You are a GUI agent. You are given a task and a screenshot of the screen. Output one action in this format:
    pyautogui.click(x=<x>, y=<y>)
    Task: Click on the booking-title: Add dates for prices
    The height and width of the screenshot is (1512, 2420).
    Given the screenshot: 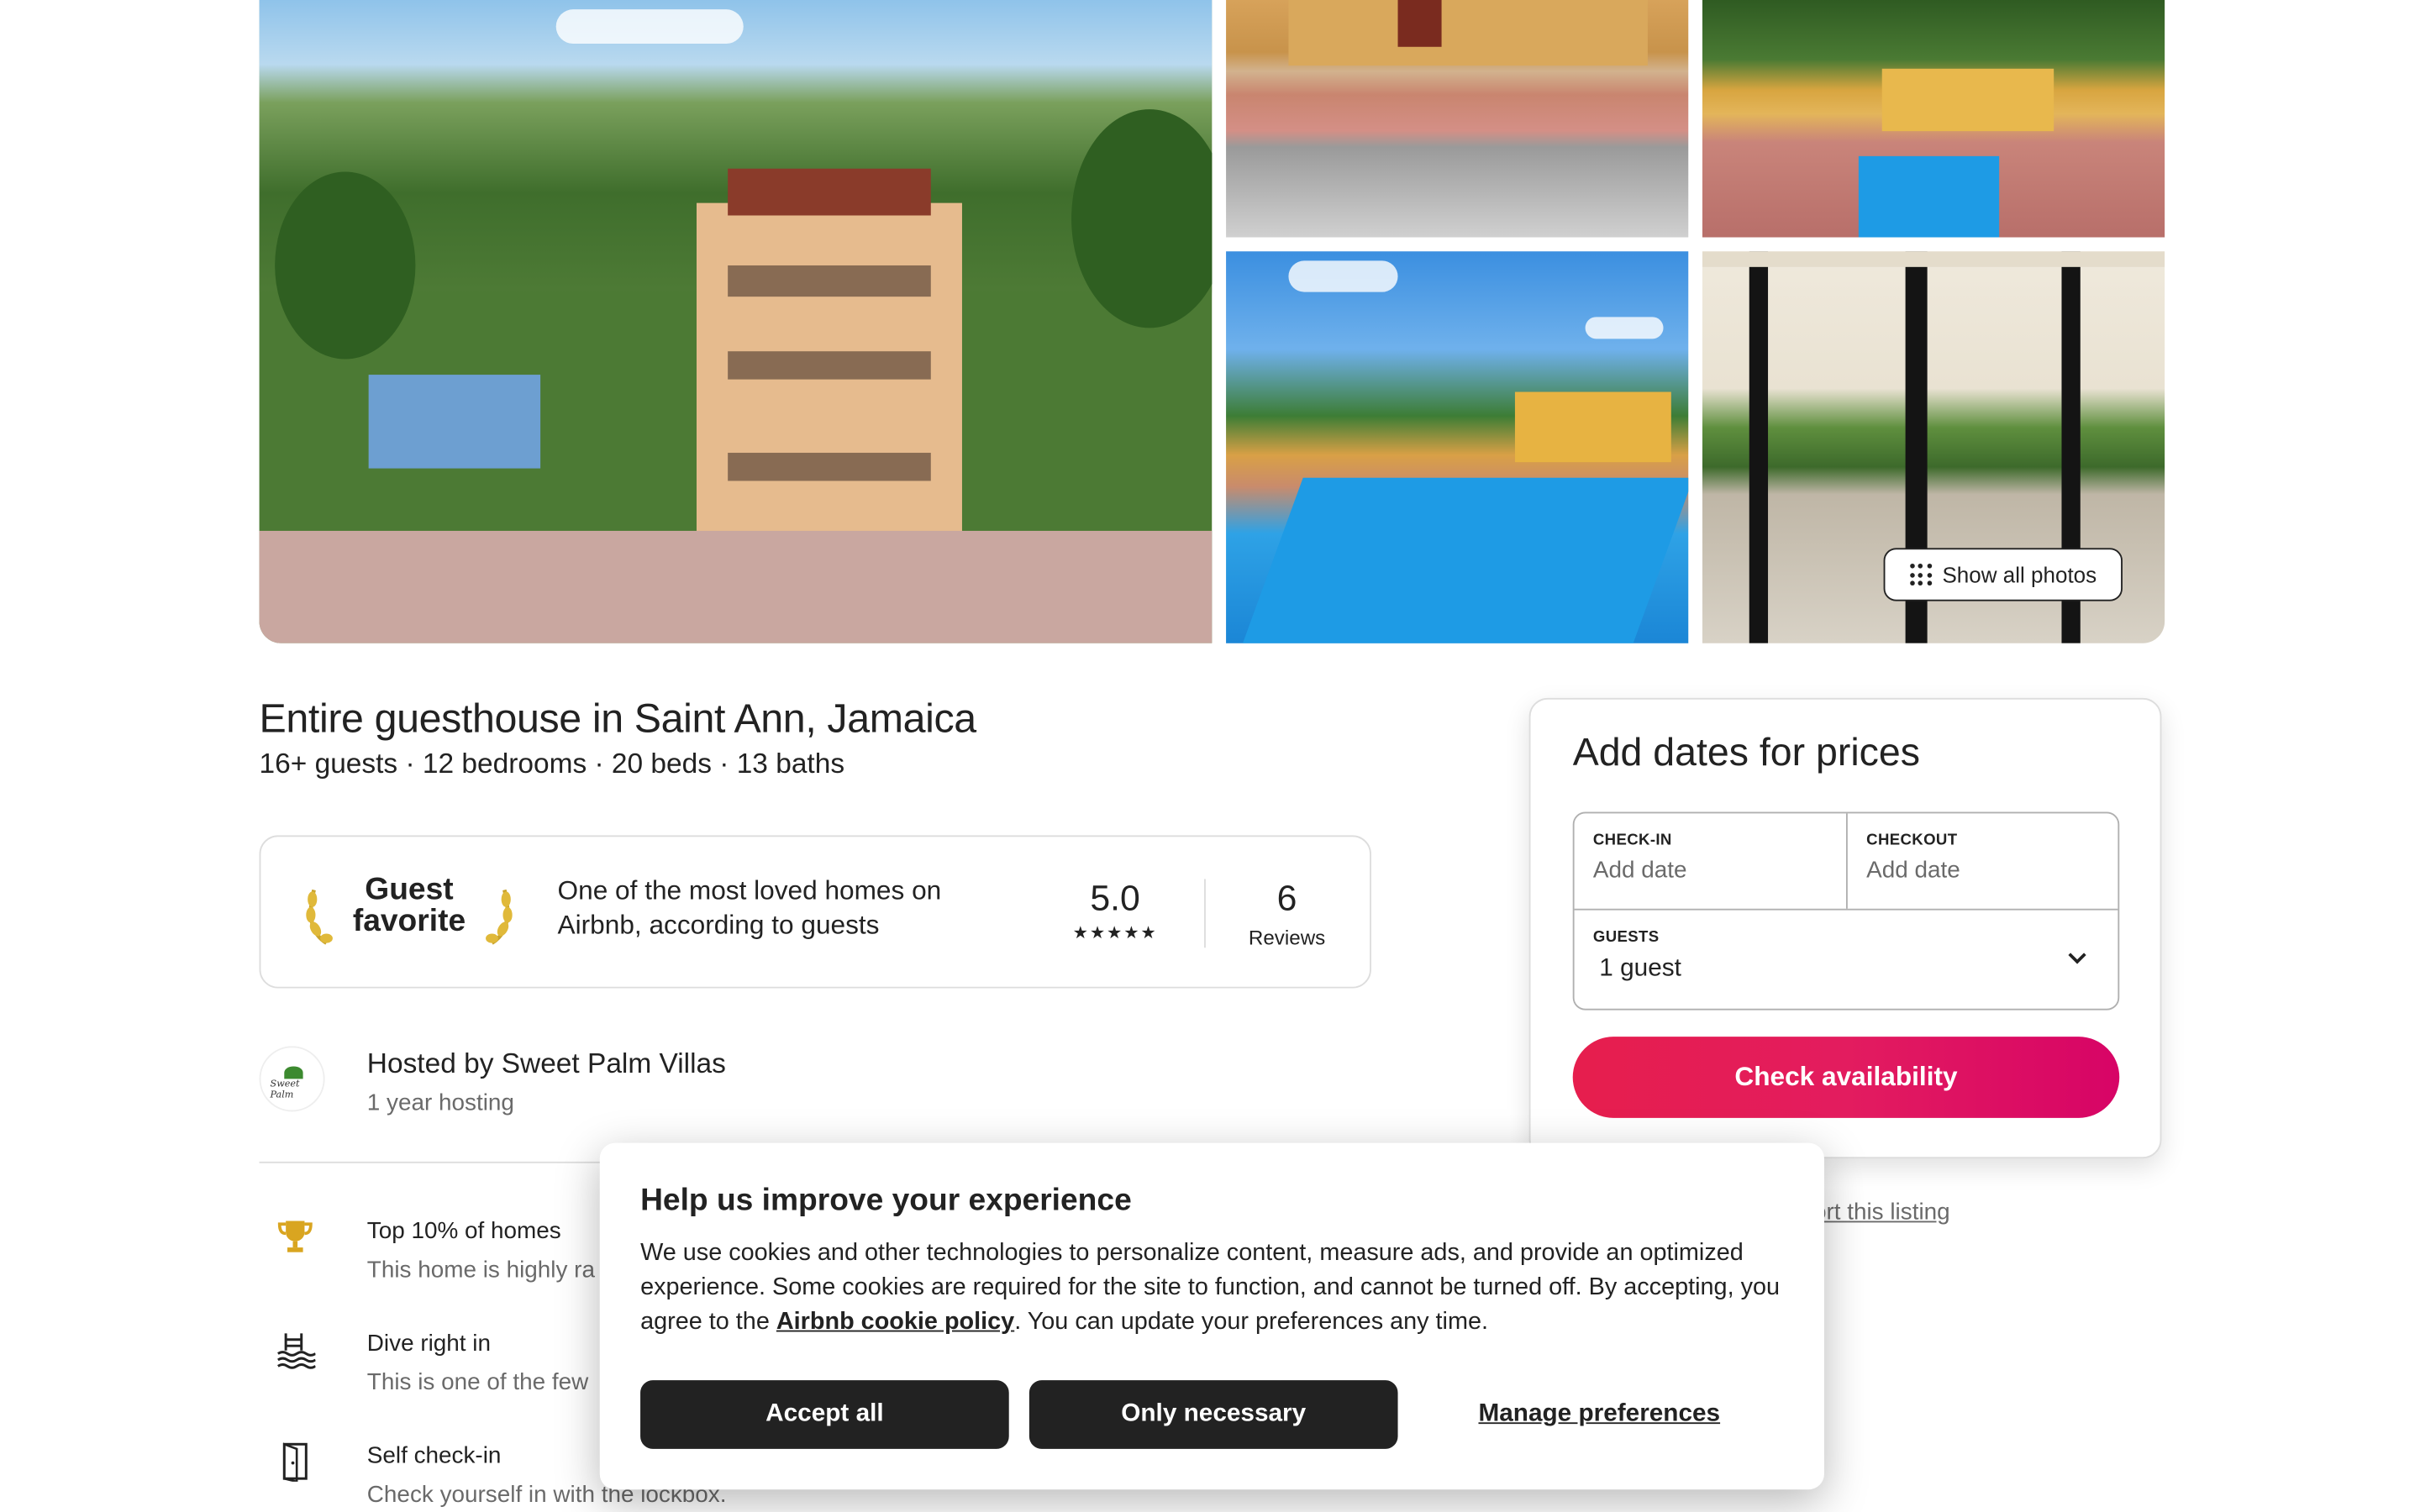 What is the action you would take?
    pyautogui.click(x=1746, y=752)
    